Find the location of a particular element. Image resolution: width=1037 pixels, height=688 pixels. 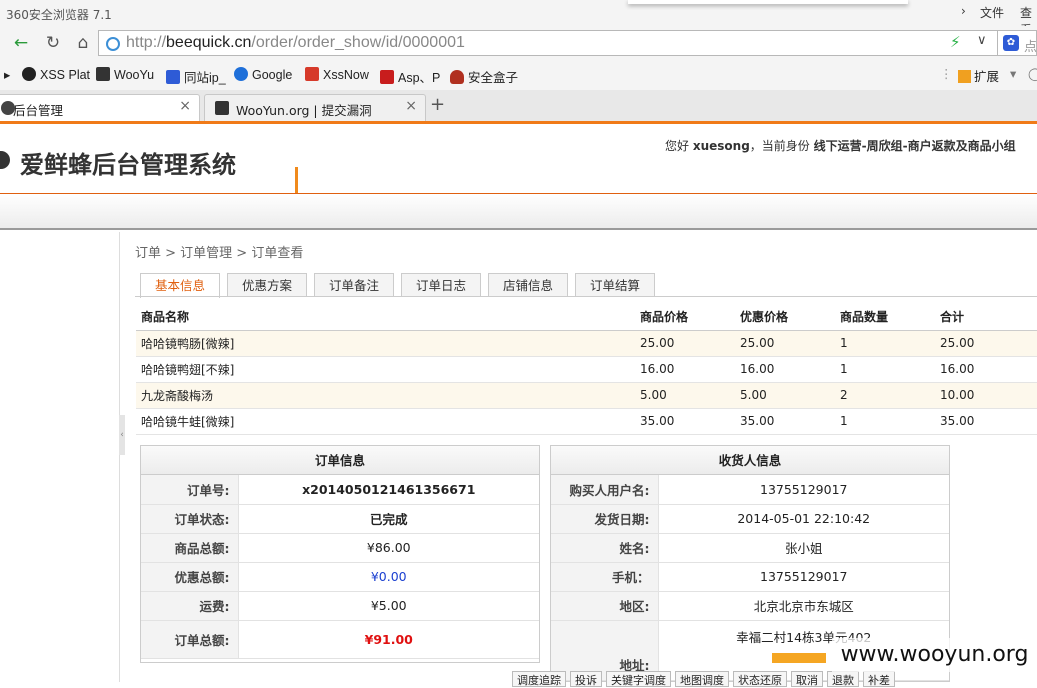

bookmark-google: Google is located at coordinates (263, 75).